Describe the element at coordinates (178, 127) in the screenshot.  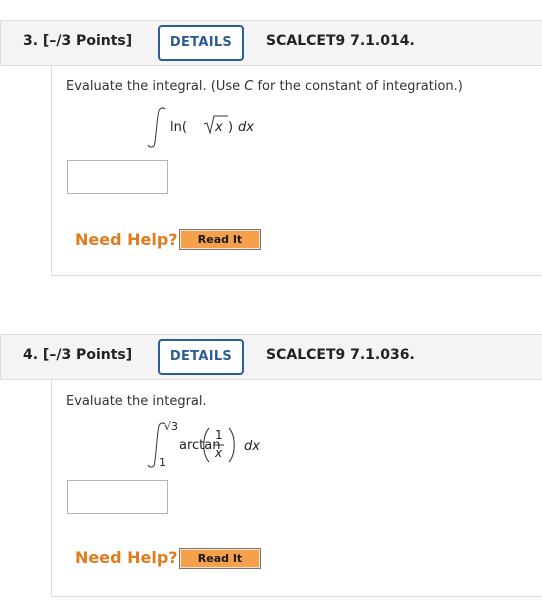
I see `integrand-function: ln(` at that location.